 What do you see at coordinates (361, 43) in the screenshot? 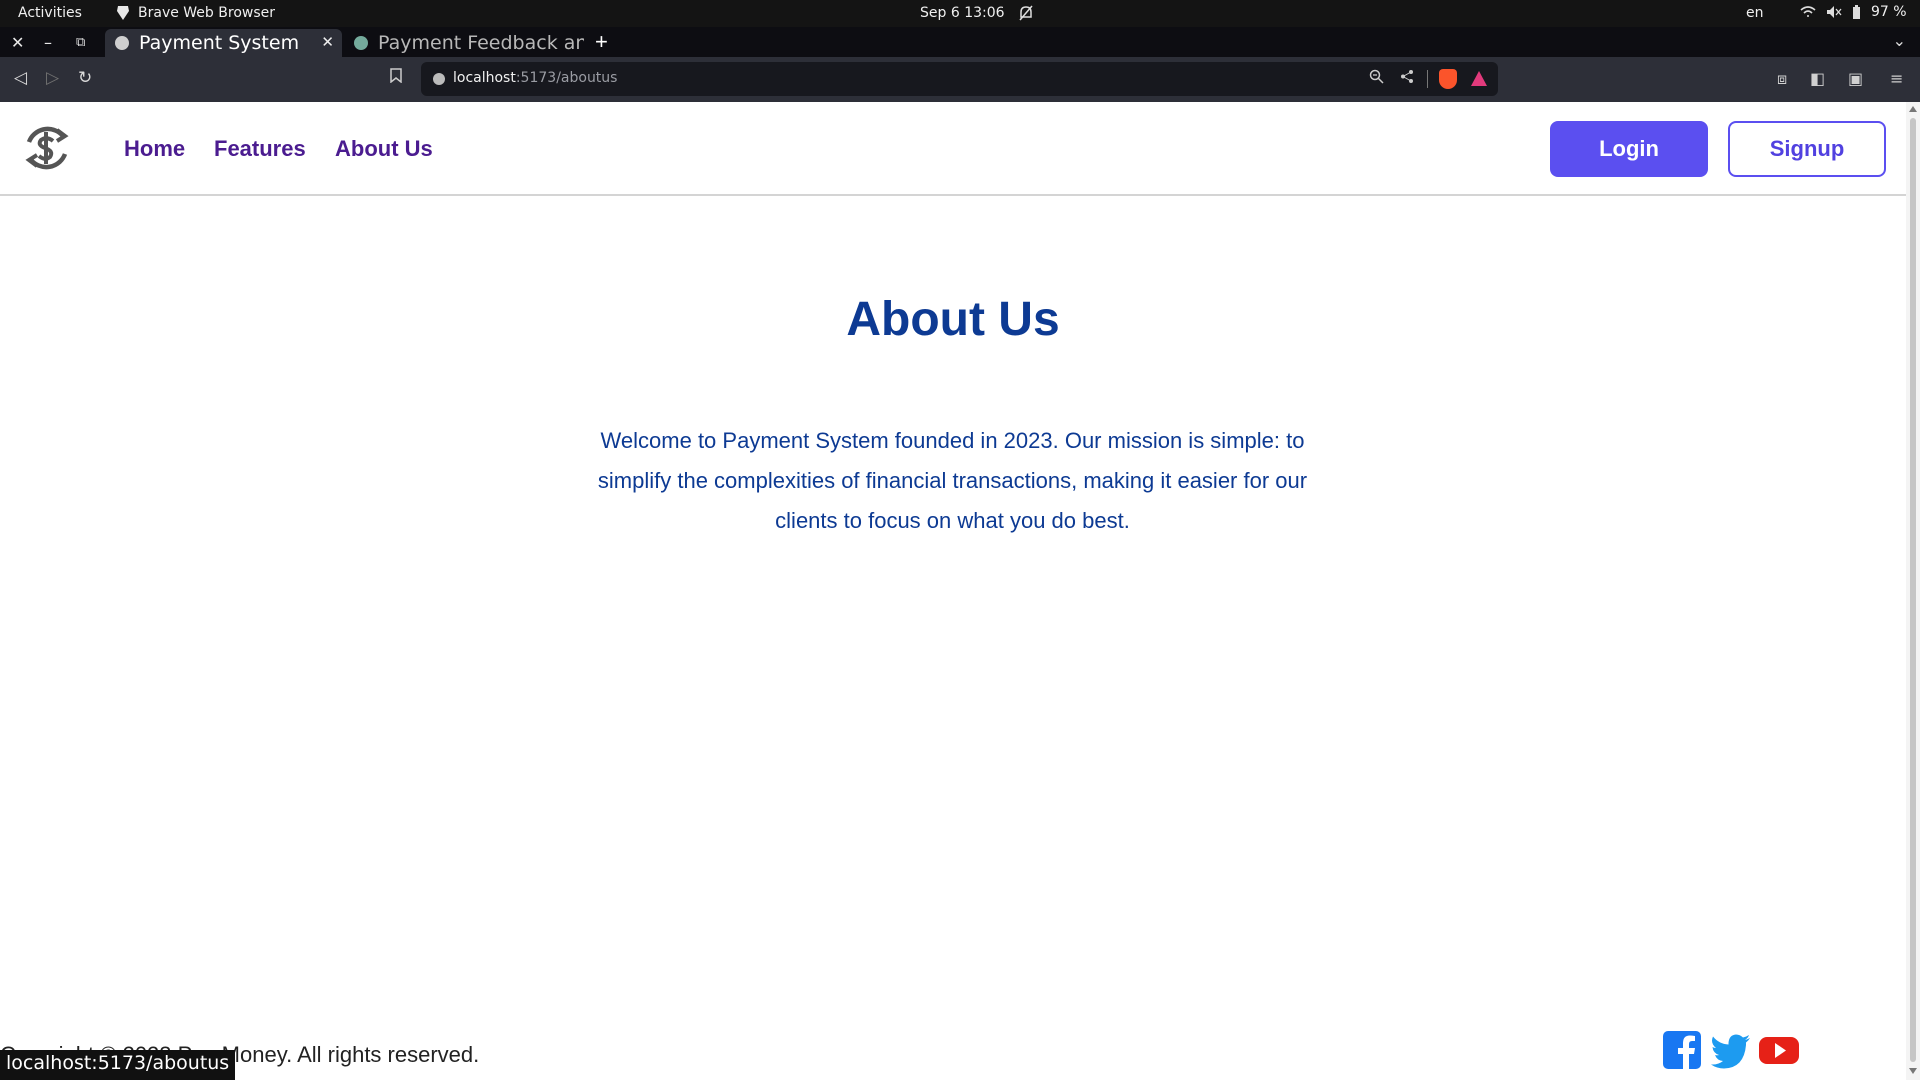
I see `chatgpt-icon` at bounding box center [361, 43].